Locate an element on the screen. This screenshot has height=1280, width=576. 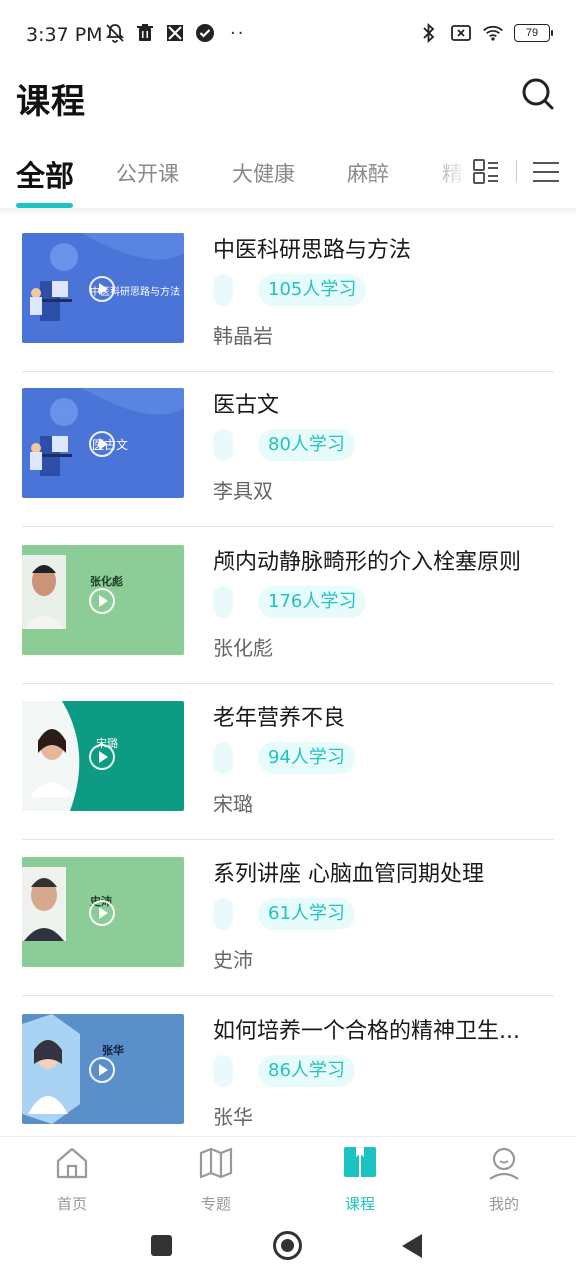
course-teacher: 韩晶岩 is located at coordinates (243, 336).